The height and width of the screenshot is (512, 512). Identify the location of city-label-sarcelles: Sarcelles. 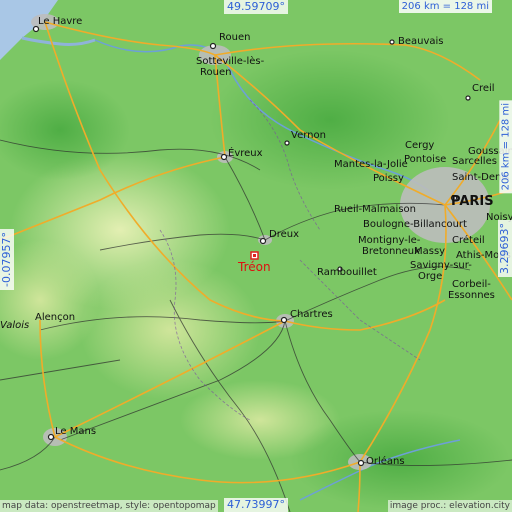
(474, 161).